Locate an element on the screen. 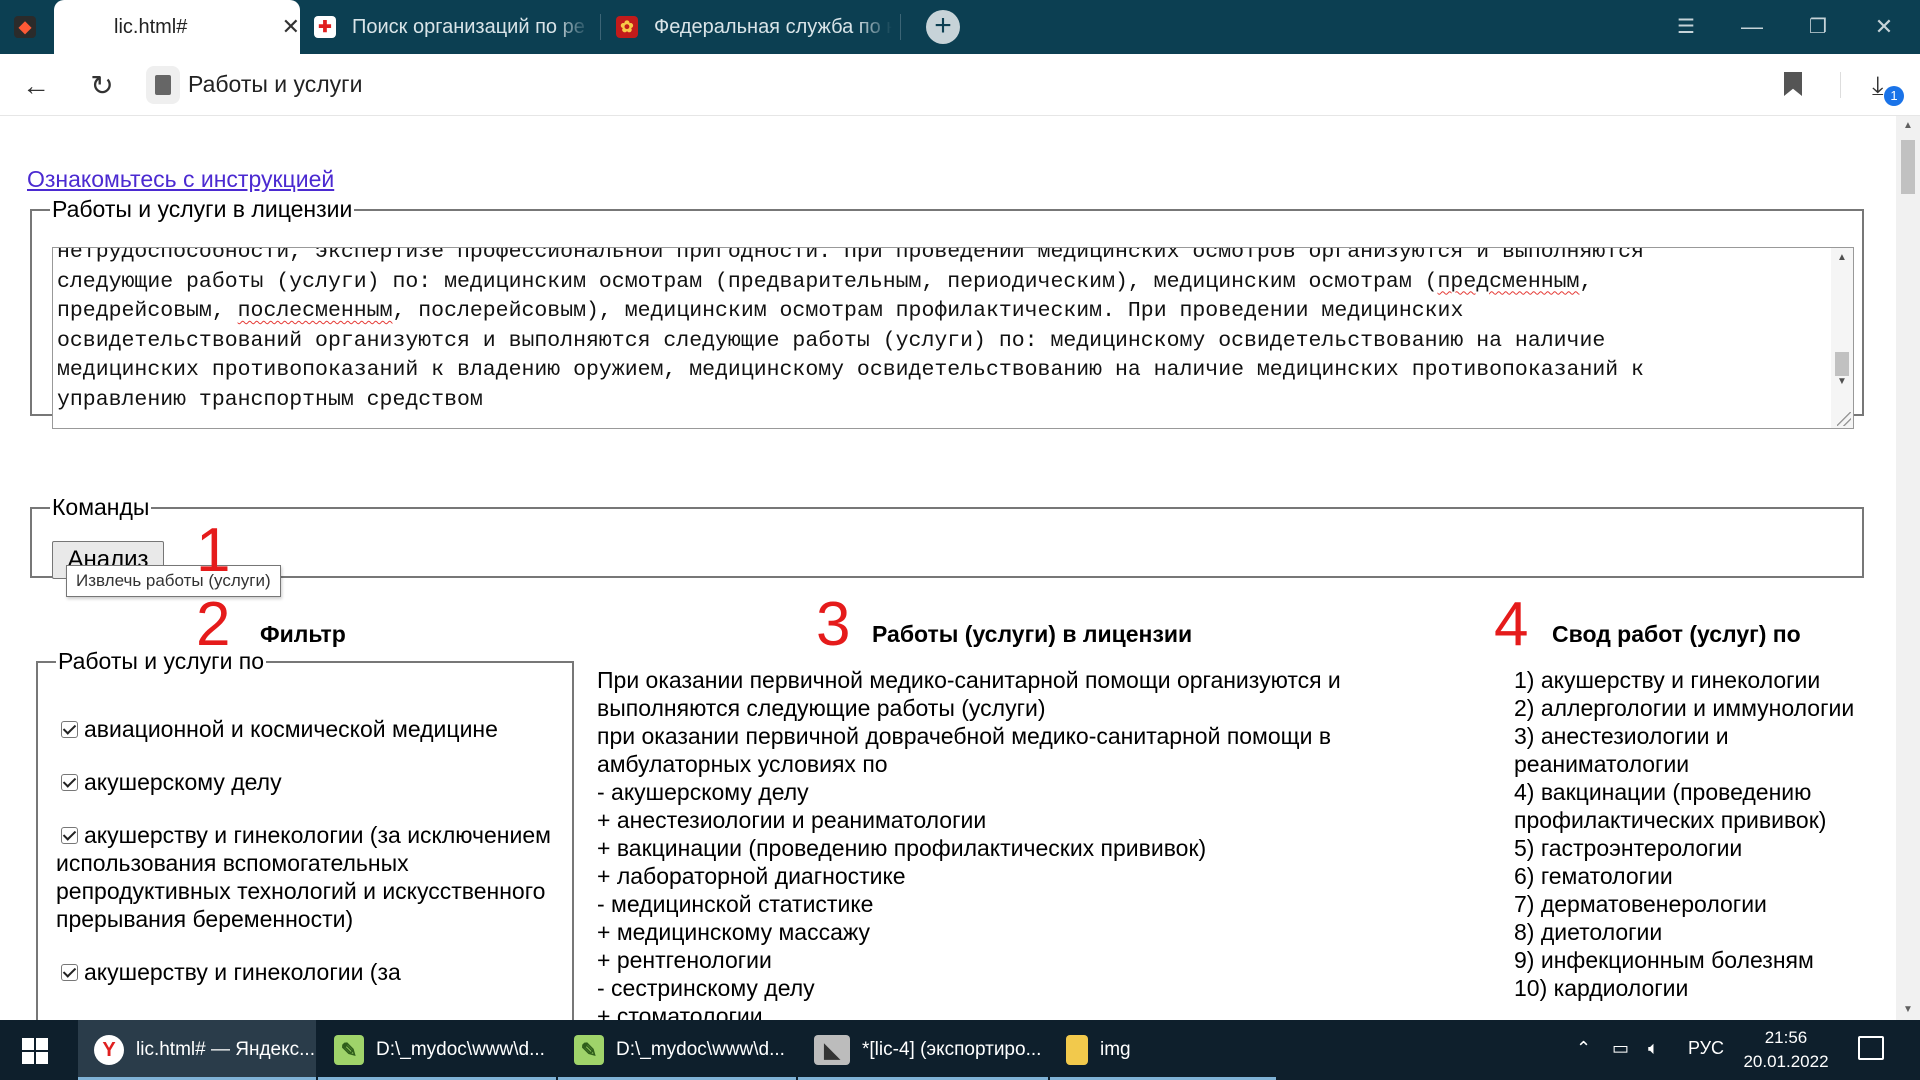 This screenshot has width=1920, height=1080. summary-heading: Свод работ (услуг) по is located at coordinates (1676, 634).